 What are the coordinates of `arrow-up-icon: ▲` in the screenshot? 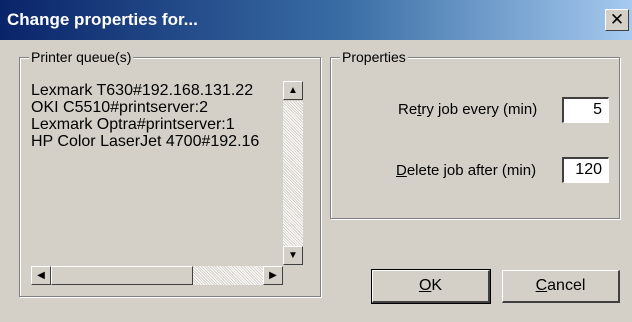 It's located at (293, 90).